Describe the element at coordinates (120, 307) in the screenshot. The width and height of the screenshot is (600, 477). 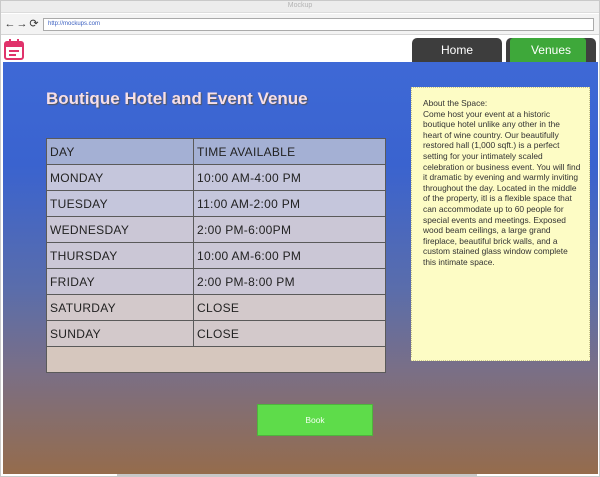
I see `day-cell: SATURDAY` at that location.